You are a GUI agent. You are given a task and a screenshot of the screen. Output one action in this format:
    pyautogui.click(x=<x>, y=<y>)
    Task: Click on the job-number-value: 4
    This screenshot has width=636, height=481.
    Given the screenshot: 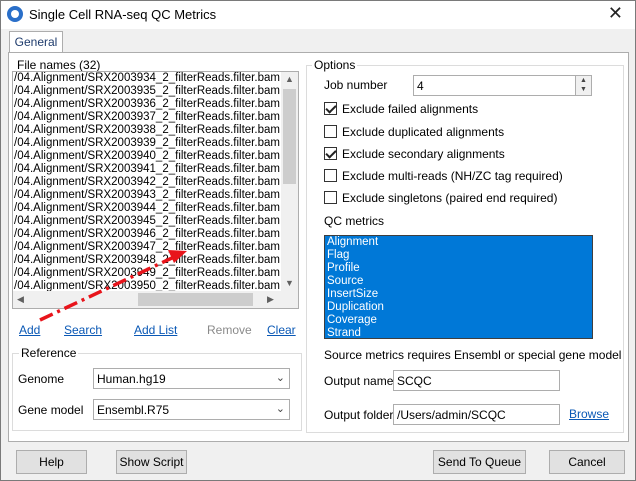 What is the action you would take?
    pyautogui.click(x=420, y=86)
    